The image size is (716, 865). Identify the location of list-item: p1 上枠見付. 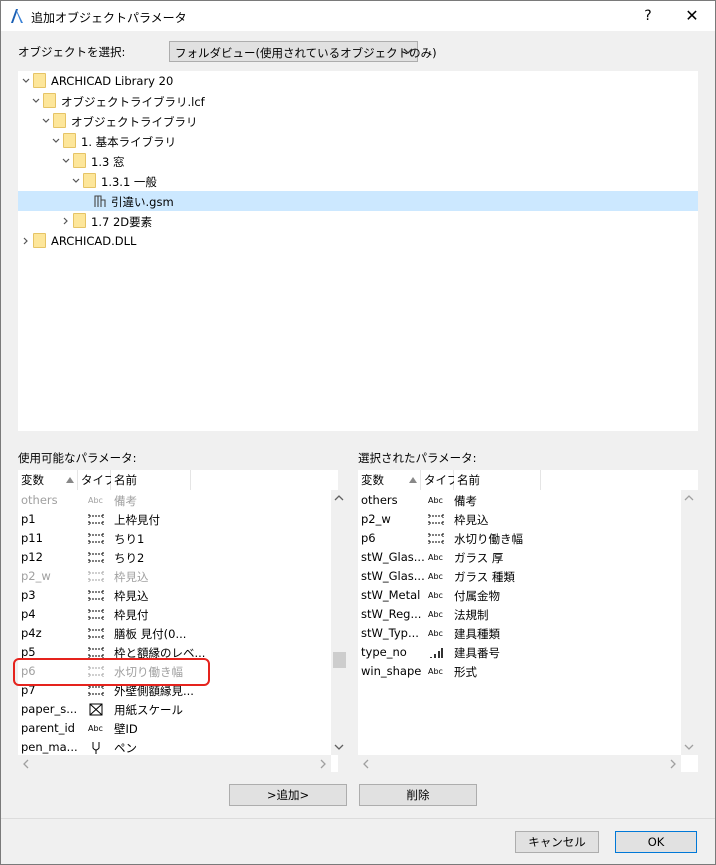
(174, 519).